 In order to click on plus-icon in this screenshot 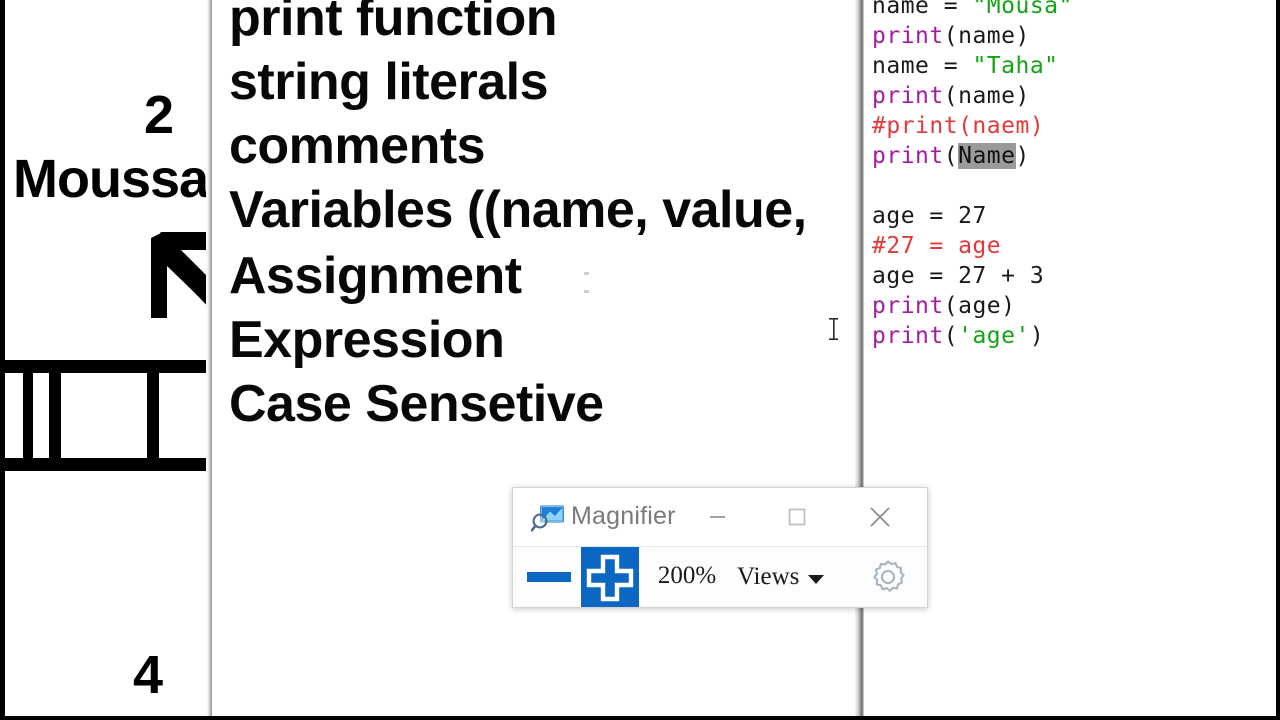, I will do `click(610, 578)`.